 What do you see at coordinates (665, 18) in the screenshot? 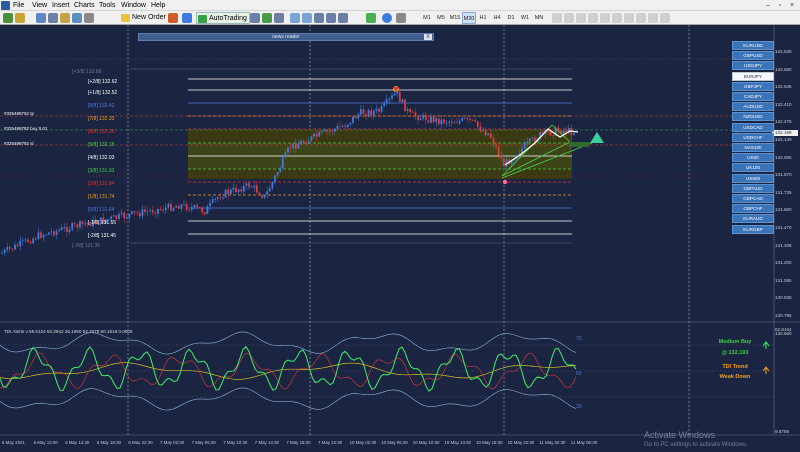
I see `arrows-icon` at bounding box center [665, 18].